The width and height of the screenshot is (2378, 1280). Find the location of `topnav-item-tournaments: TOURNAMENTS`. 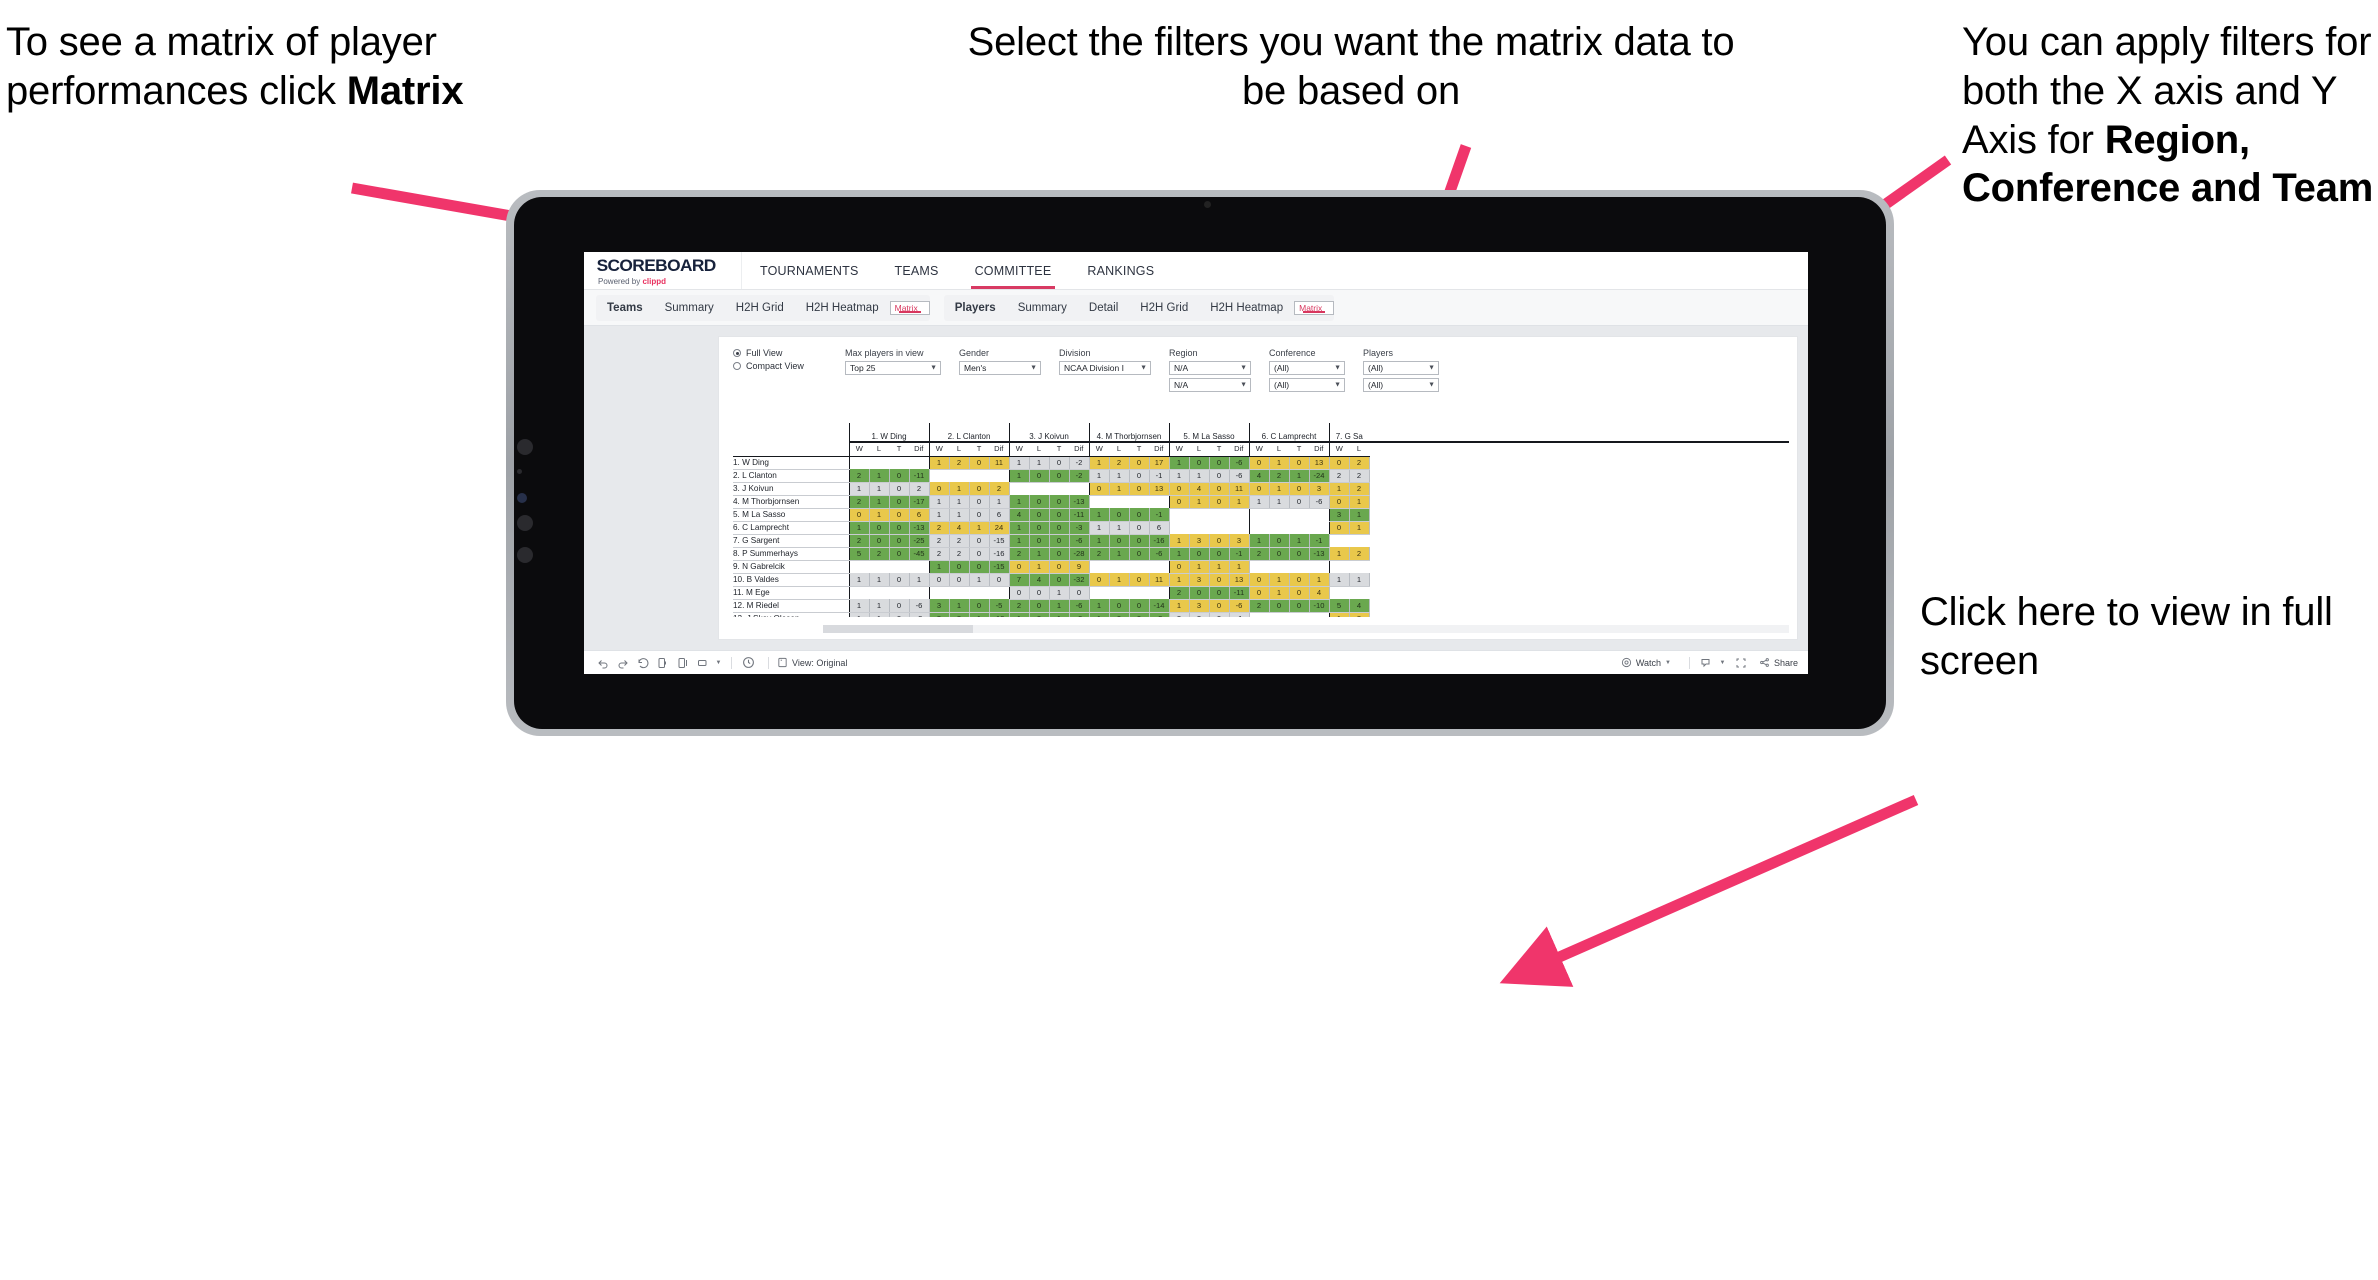

topnav-item-tournaments: TOURNAMENTS is located at coordinates (809, 270).